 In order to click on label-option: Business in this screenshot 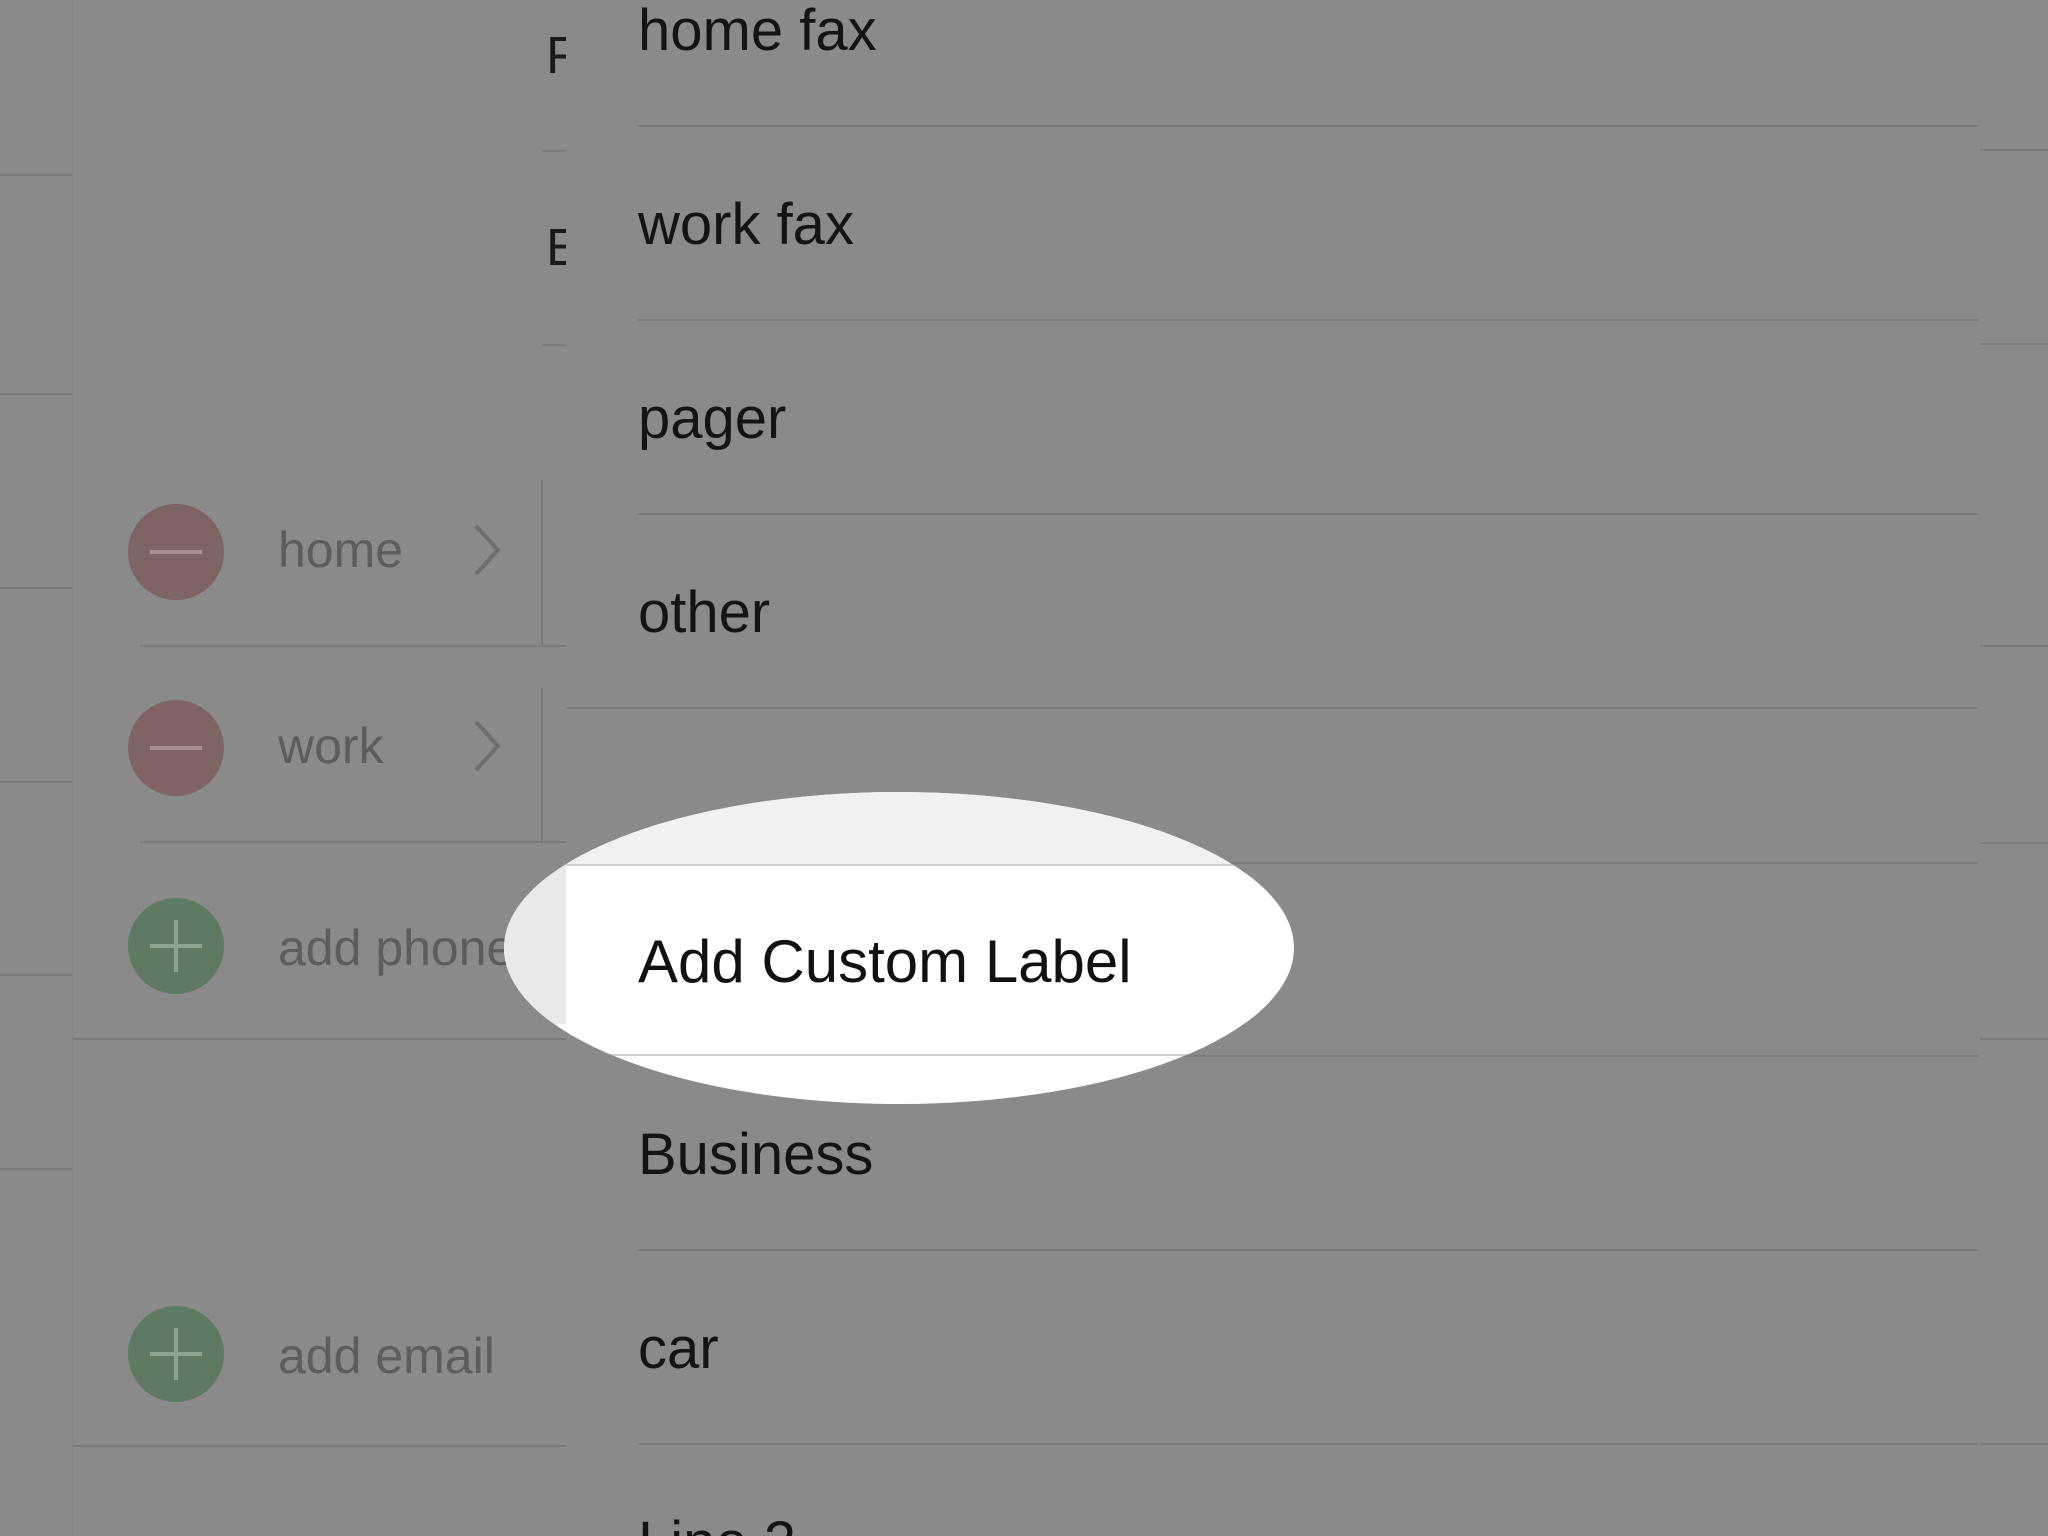, I will do `click(755, 1155)`.